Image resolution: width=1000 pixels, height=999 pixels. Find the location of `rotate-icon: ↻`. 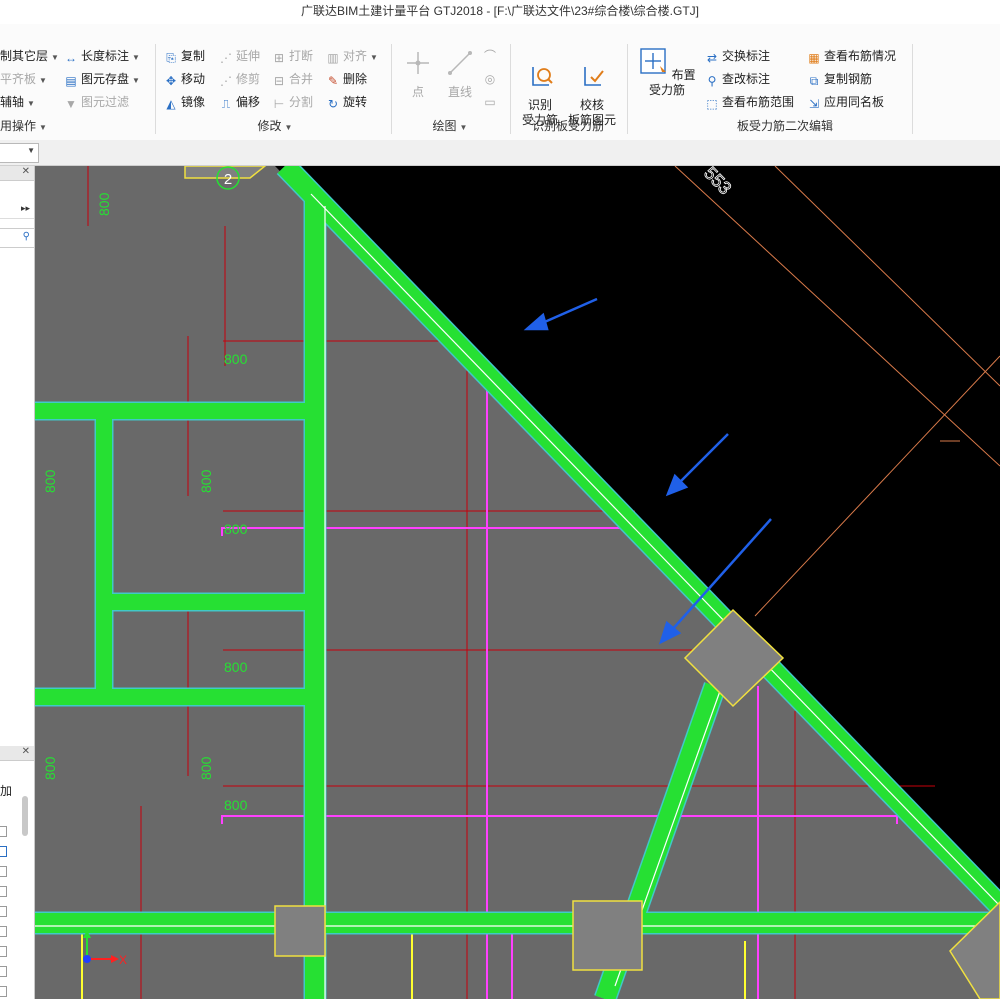

rotate-icon: ↻ is located at coordinates (333, 104).